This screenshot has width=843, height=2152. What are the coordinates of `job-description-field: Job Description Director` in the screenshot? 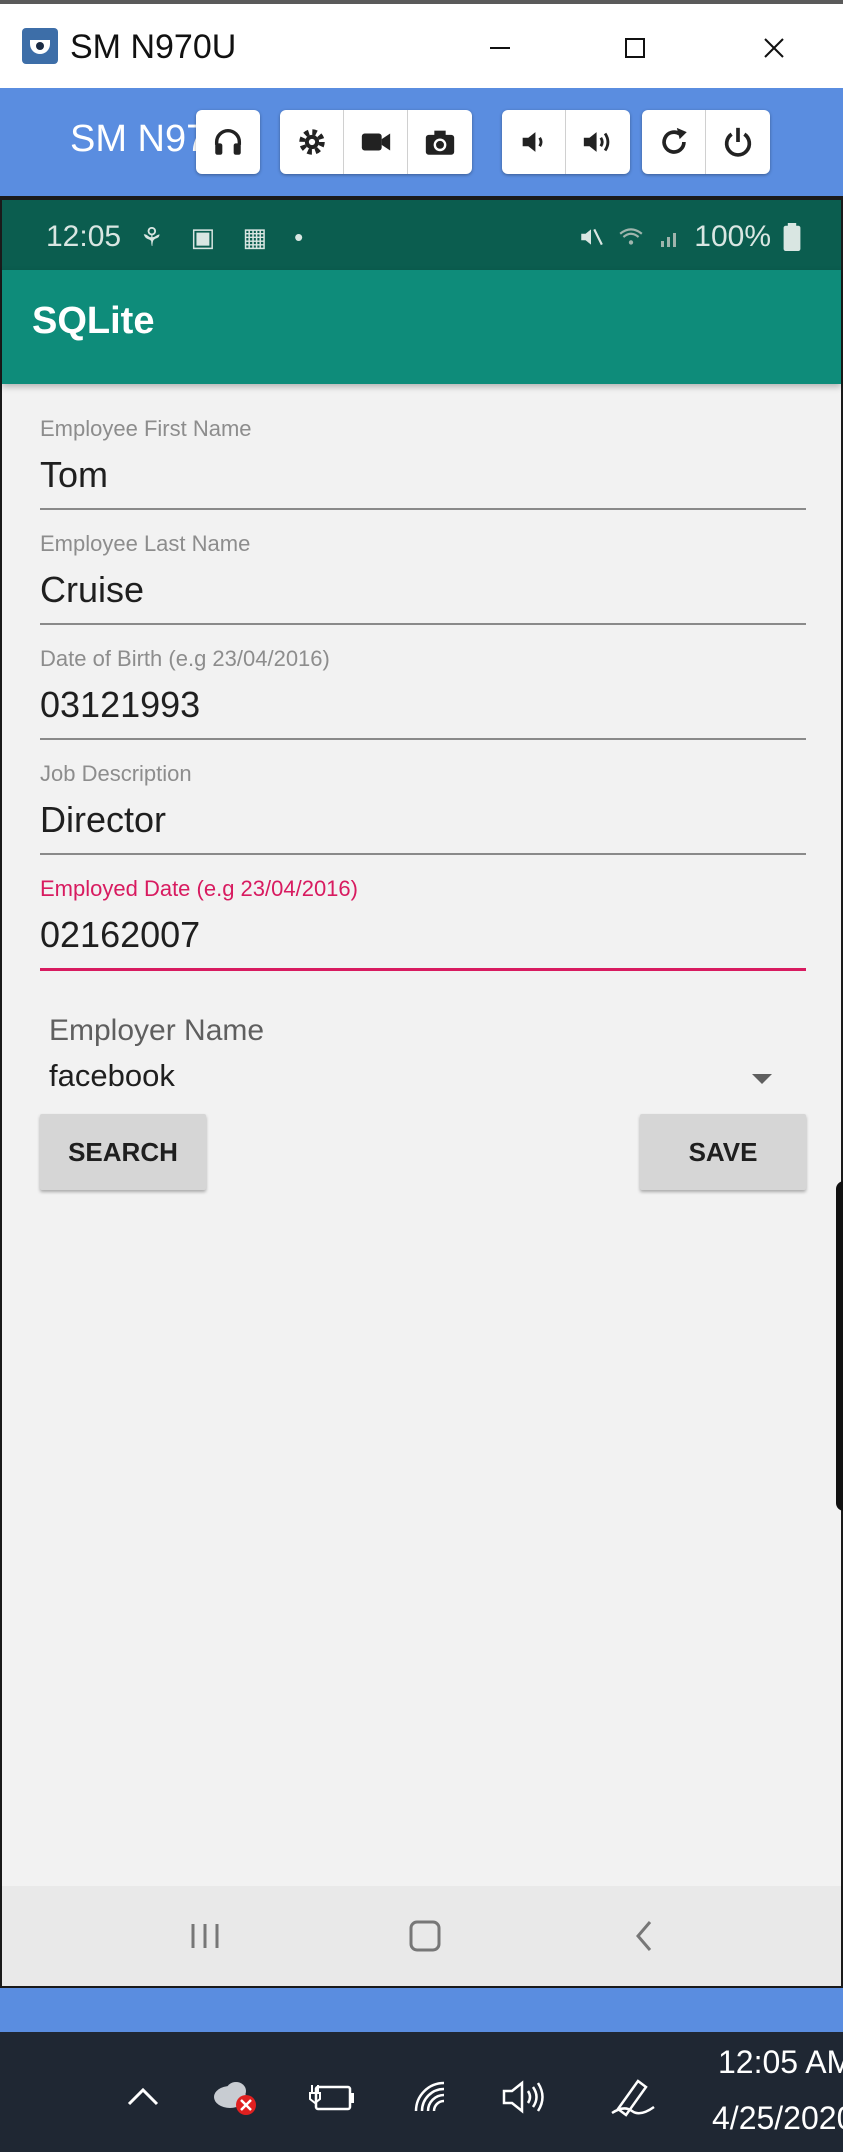 It's located at (423, 811).